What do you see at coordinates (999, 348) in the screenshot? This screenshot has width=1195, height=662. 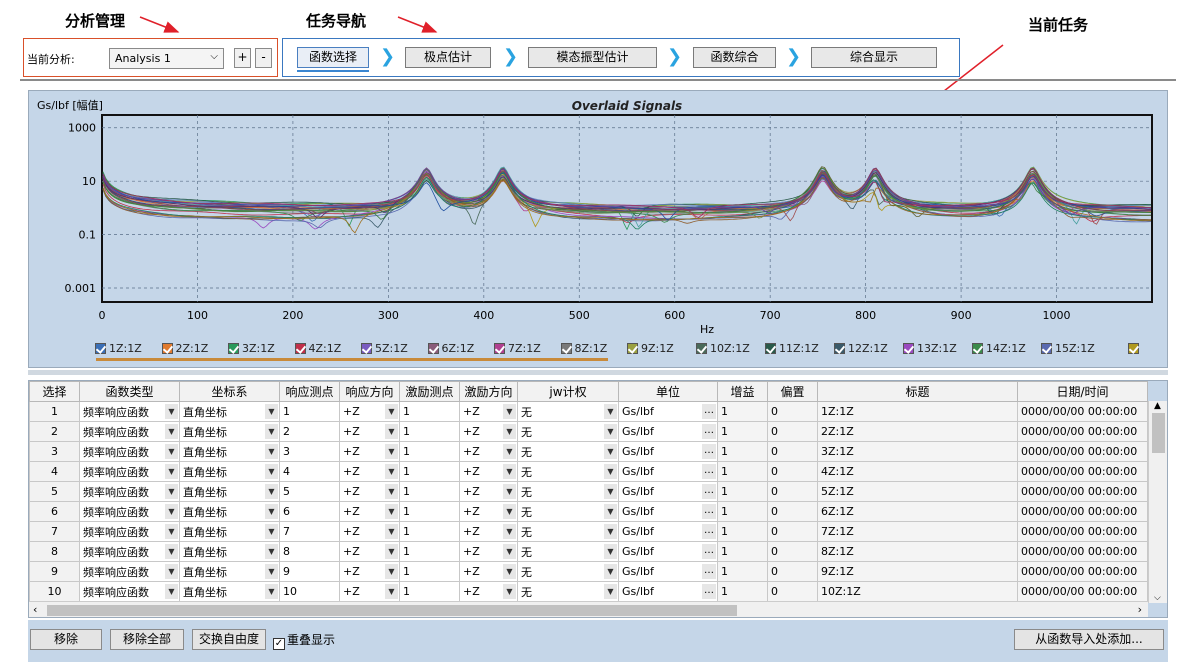 I see `legend-item: 14Z:1Z` at bounding box center [999, 348].